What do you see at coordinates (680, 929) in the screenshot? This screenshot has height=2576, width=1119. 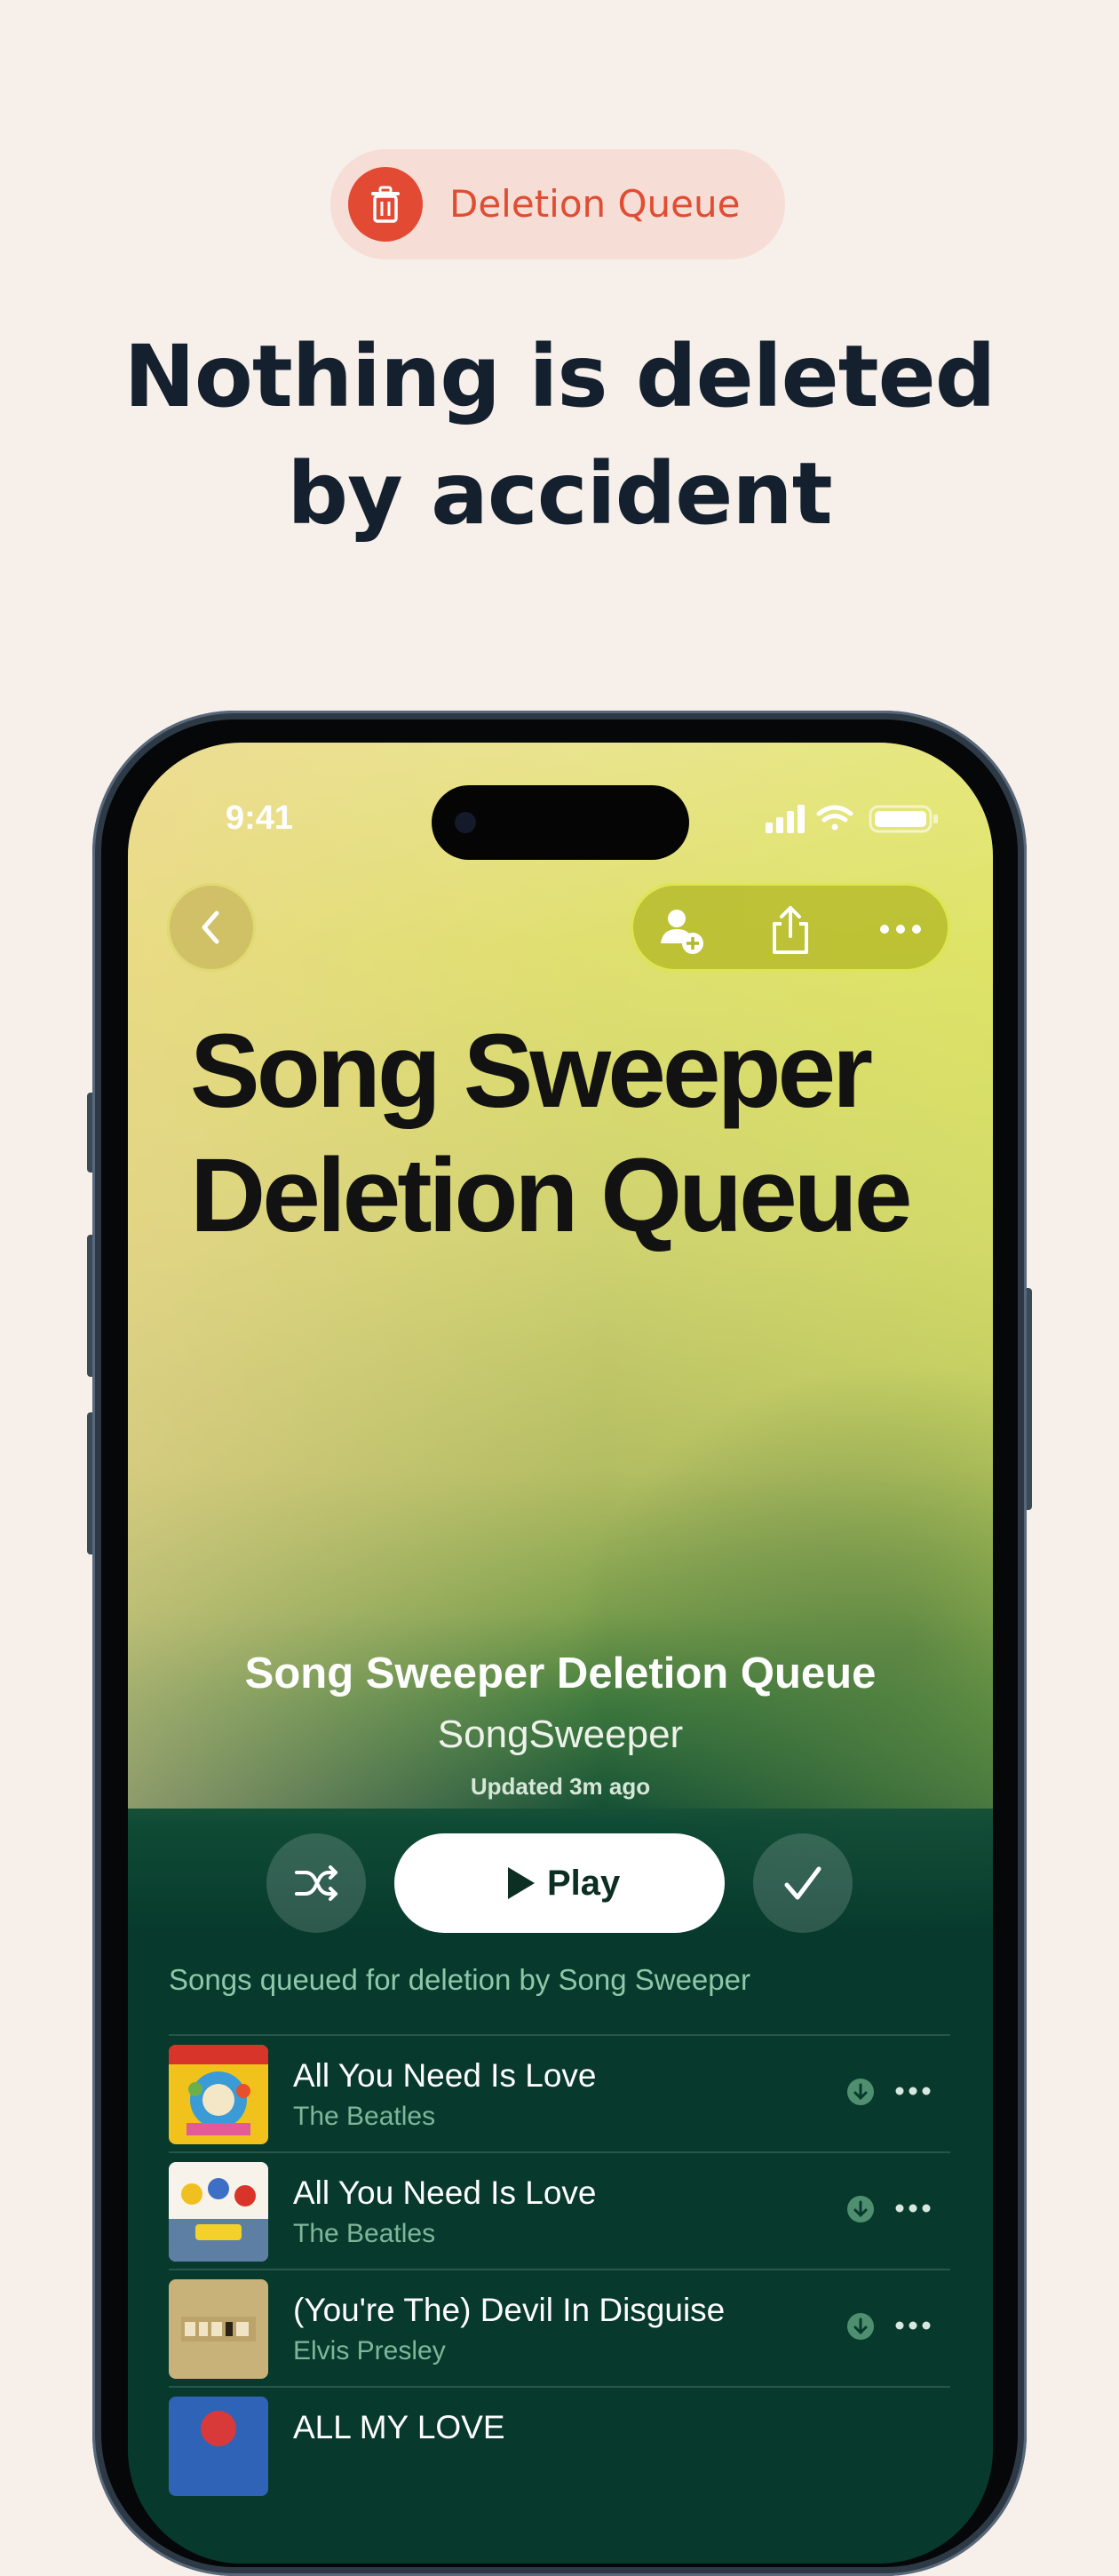 I see `add-person-icon` at bounding box center [680, 929].